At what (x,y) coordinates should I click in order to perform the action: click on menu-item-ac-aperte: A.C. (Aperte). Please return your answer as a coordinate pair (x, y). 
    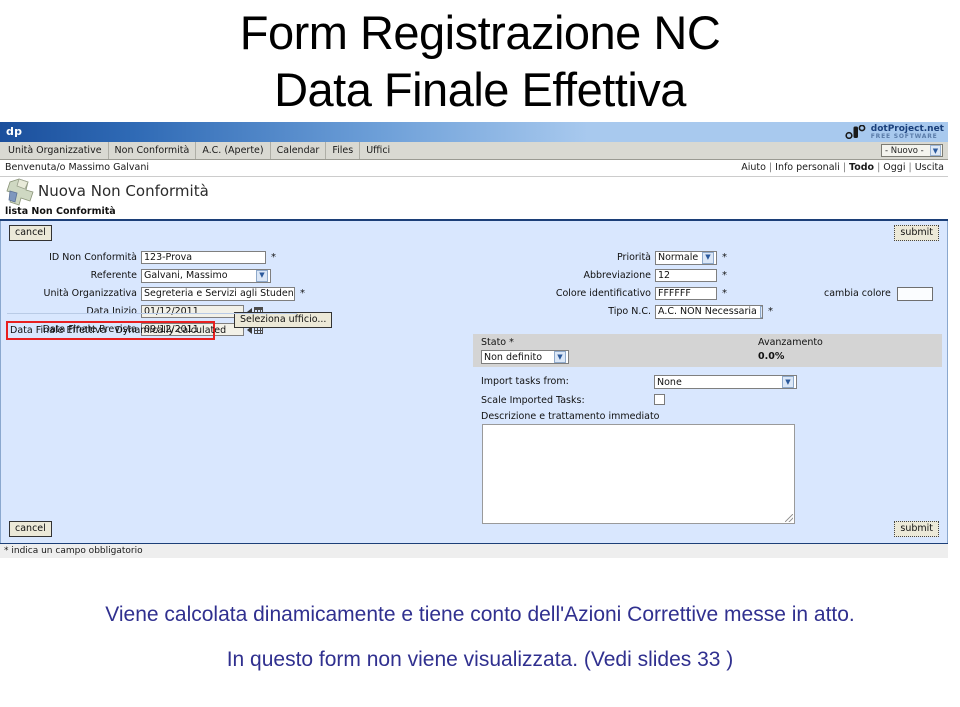
    Looking at the image, I should click on (233, 150).